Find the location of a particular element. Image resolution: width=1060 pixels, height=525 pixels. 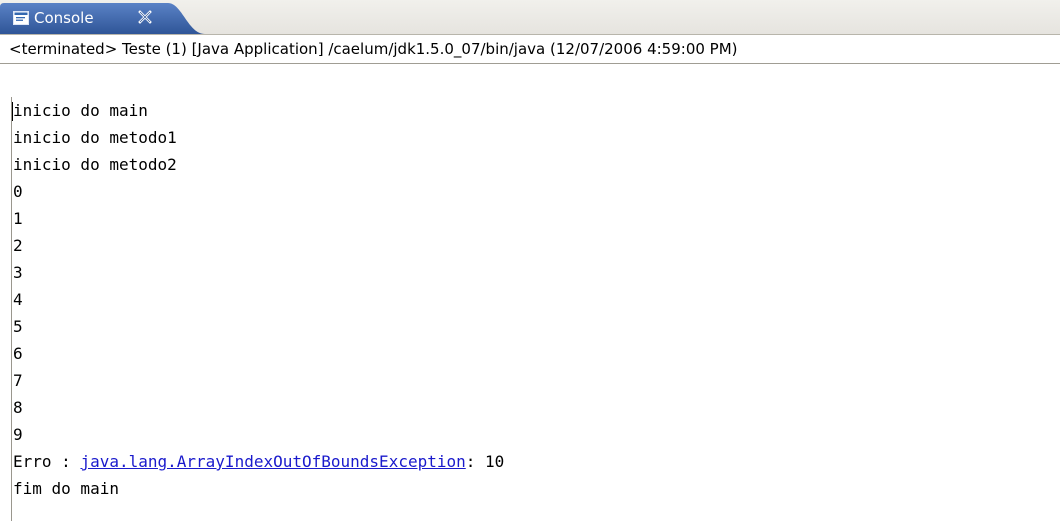

output-line: inicio do main is located at coordinates (80, 110).